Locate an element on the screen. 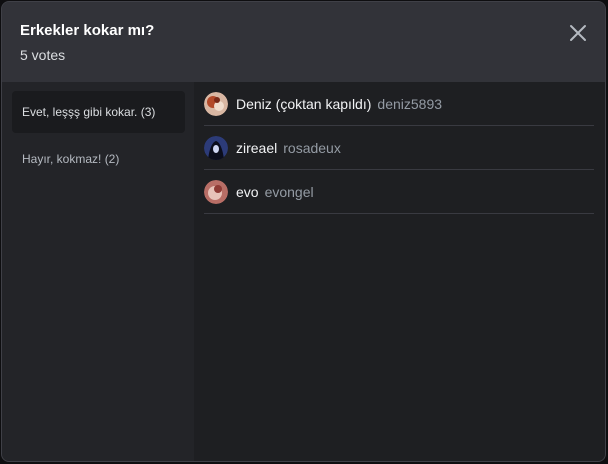 Image resolution: width=608 pixels, height=464 pixels. voter-row: evo evongel is located at coordinates (399, 192).